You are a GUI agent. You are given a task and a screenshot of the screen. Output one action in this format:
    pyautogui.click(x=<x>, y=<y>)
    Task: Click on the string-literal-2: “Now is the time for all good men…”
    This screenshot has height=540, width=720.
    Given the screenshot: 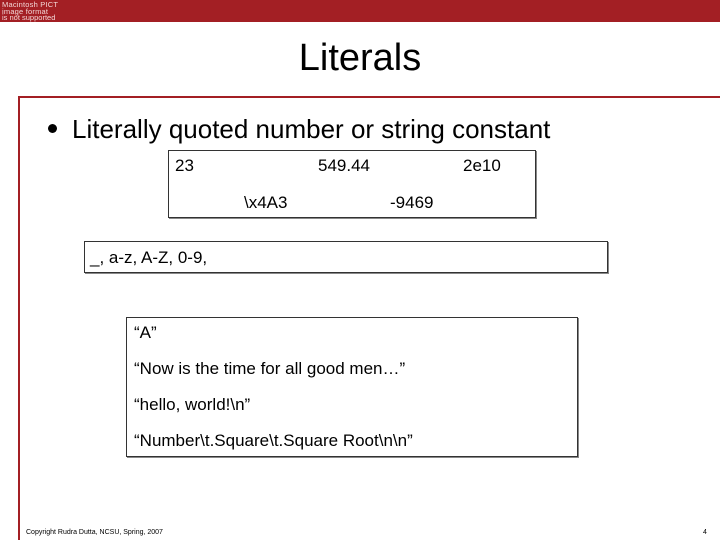 What is the action you would take?
    pyautogui.click(x=270, y=368)
    